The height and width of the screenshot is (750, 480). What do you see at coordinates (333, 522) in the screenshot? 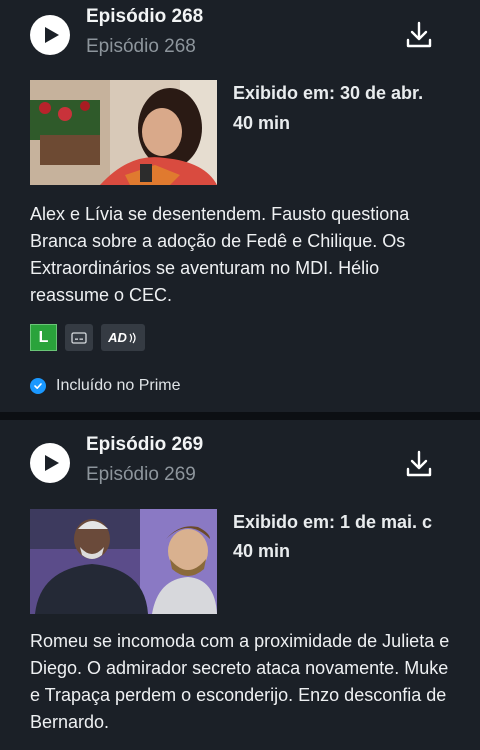
I see `aired-date: Exibido em: 1 de mai. c` at bounding box center [333, 522].